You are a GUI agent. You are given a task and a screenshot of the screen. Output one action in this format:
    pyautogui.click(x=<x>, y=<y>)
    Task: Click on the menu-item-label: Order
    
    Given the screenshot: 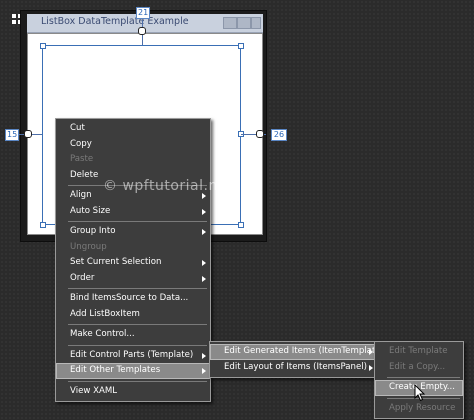 What is the action you would take?
    pyautogui.click(x=82, y=277)
    